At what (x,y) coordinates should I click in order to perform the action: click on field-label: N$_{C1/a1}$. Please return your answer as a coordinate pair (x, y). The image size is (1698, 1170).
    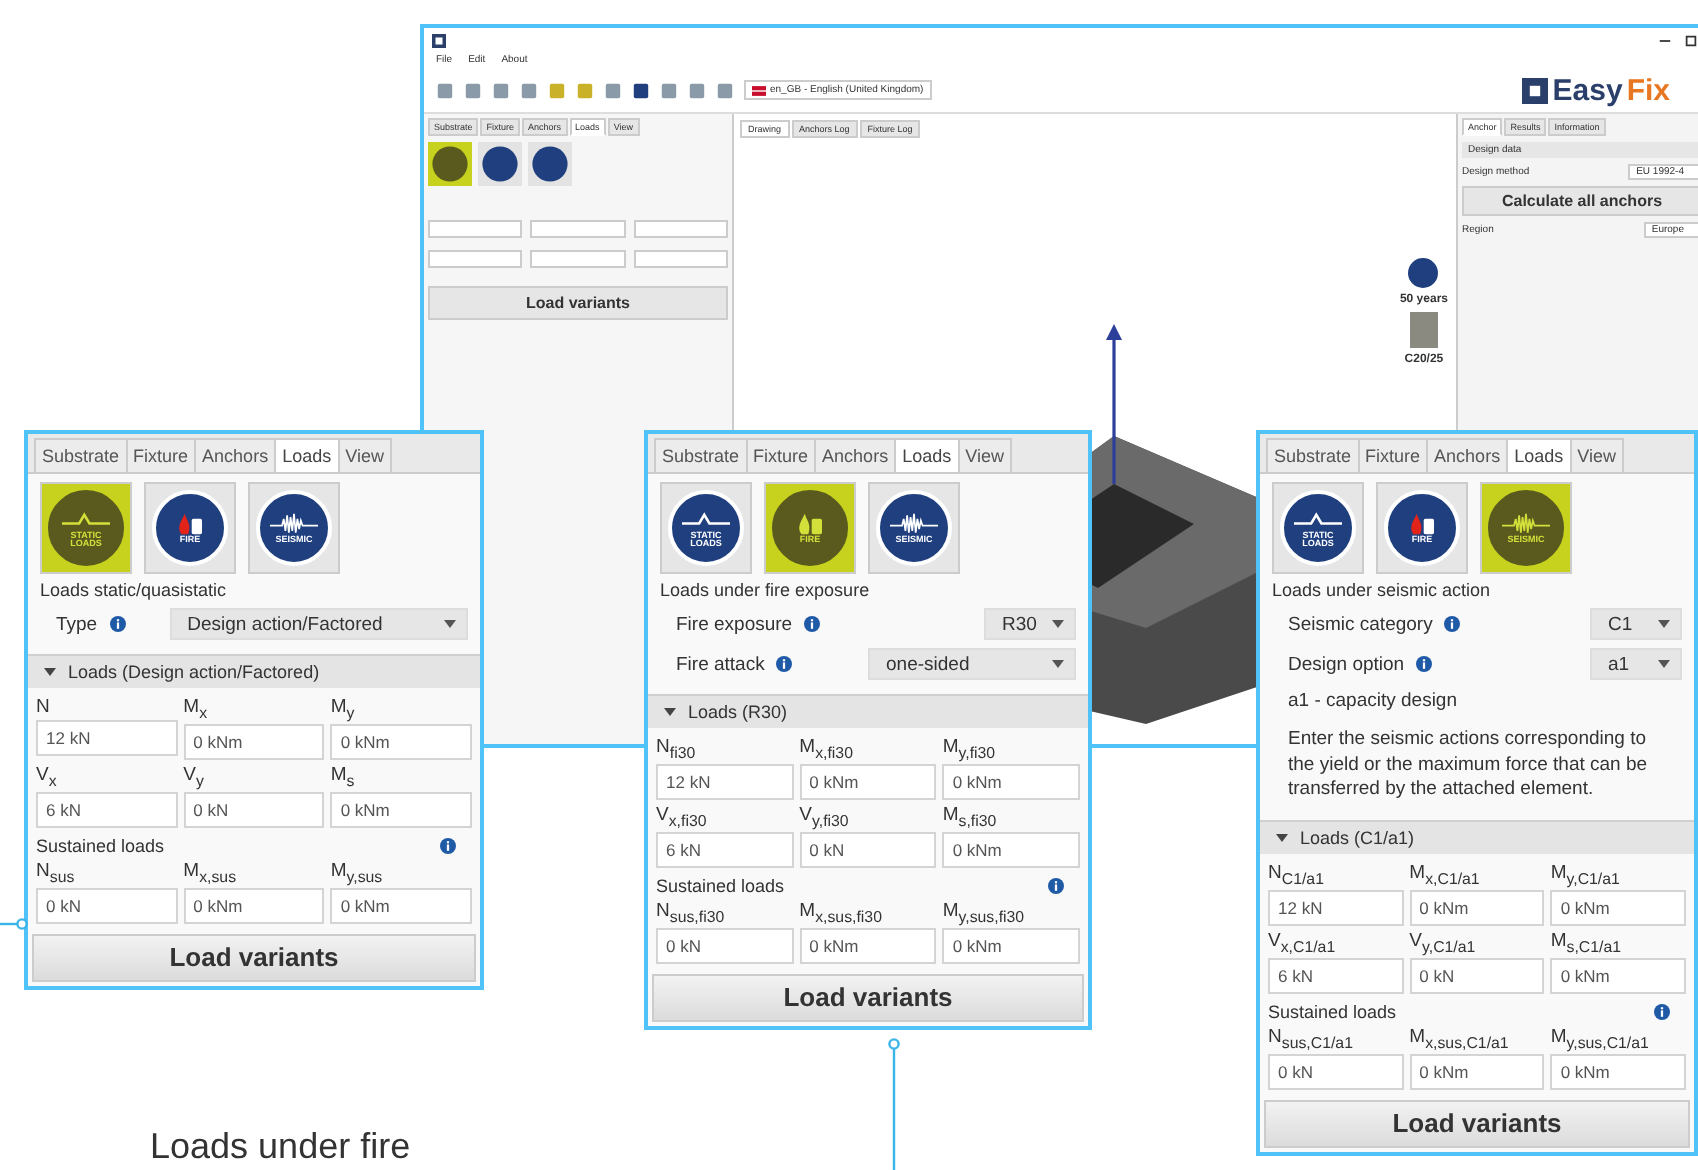
    Looking at the image, I should click on (1296, 874).